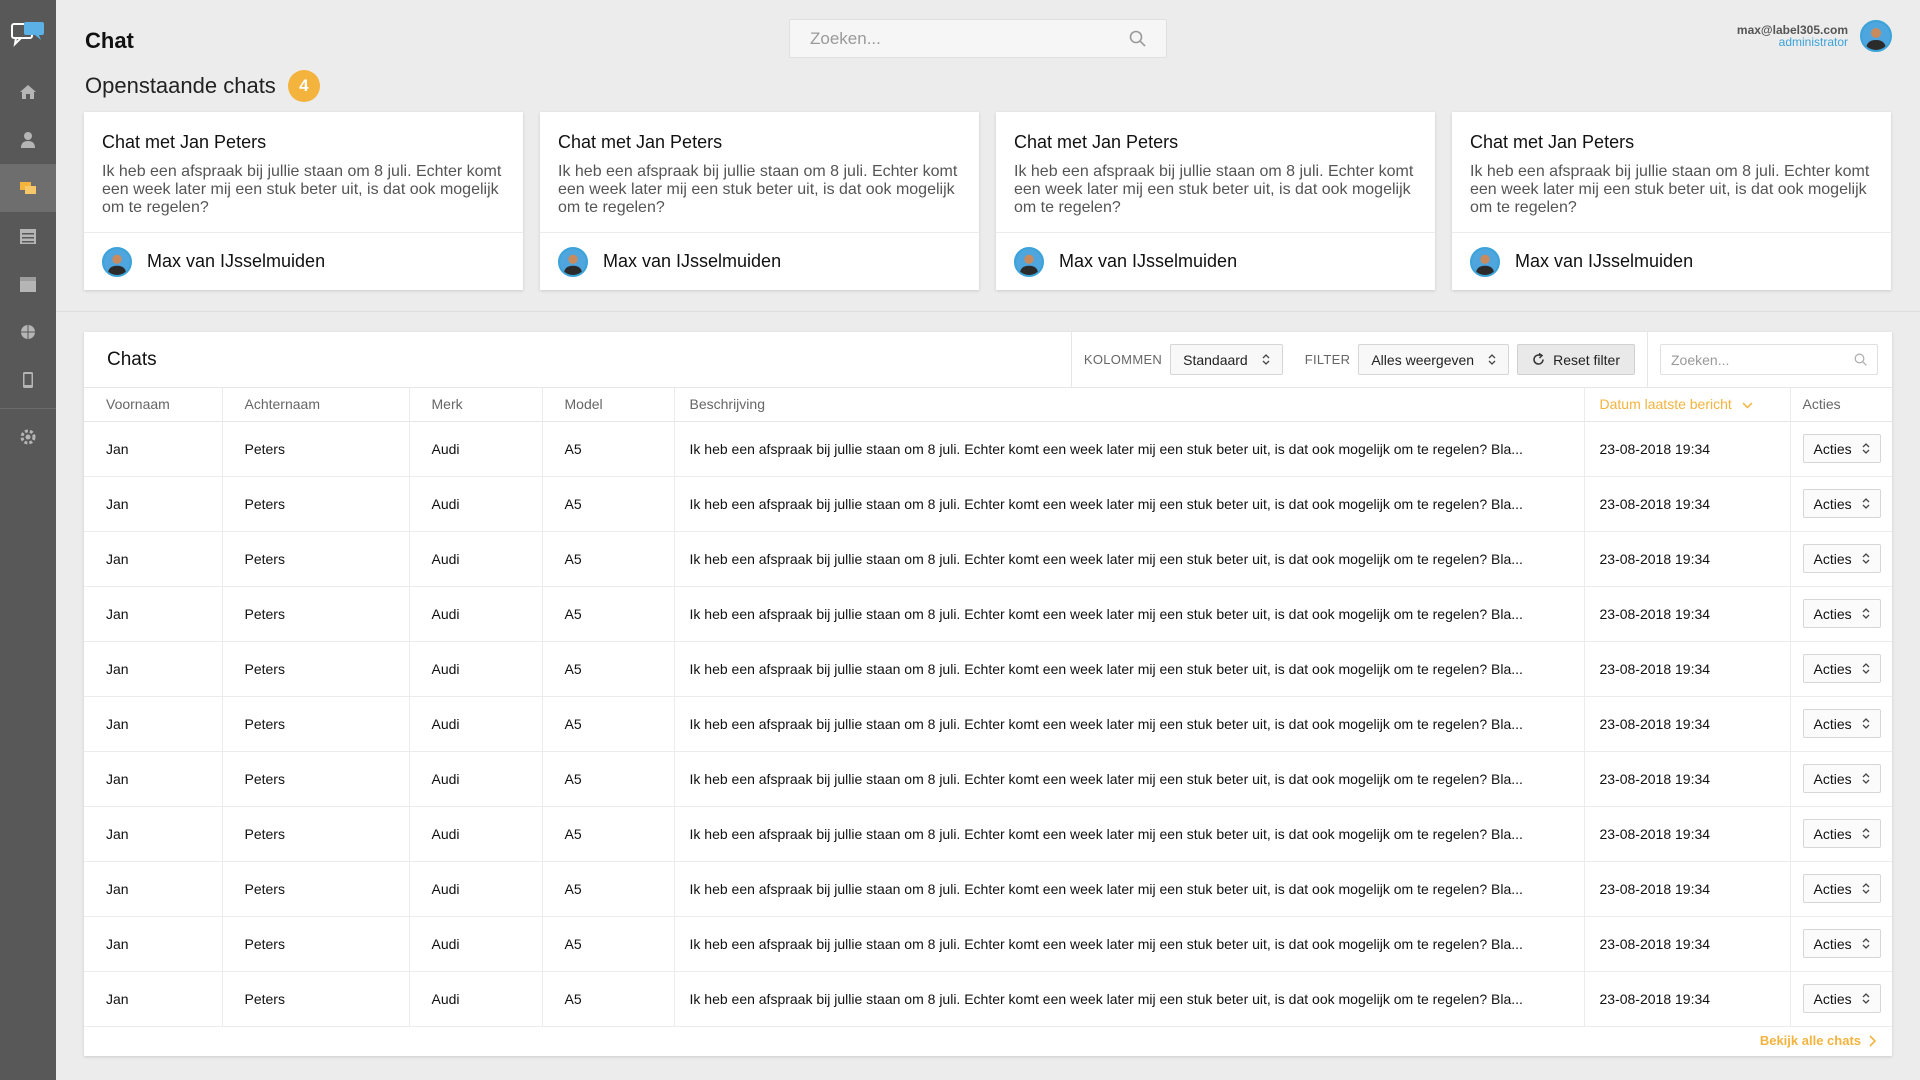 This screenshot has width=1920, height=1080. Describe the element at coordinates (1129, 405) in the screenshot. I see `column-header-beschrijving: Beschrijving` at that location.